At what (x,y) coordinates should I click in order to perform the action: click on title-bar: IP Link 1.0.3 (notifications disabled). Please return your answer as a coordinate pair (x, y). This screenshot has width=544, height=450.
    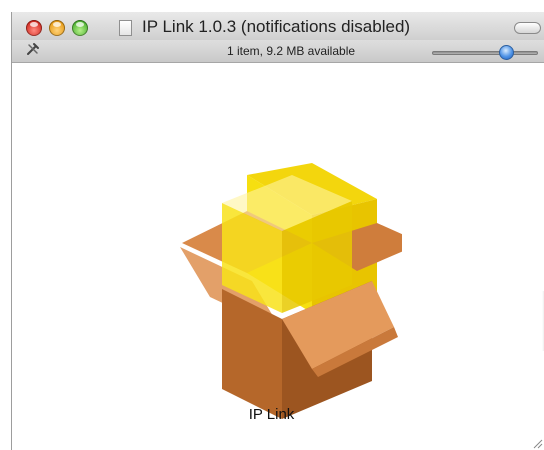
    Looking at the image, I should click on (278, 26).